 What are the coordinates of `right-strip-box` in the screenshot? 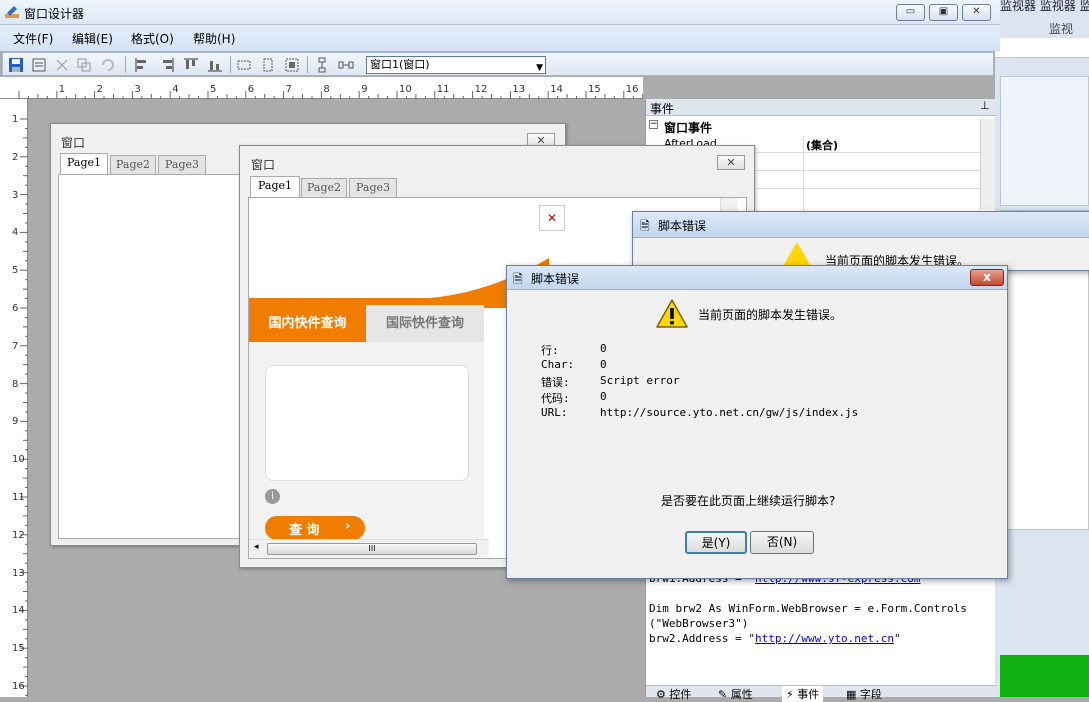 It's located at (1044, 141).